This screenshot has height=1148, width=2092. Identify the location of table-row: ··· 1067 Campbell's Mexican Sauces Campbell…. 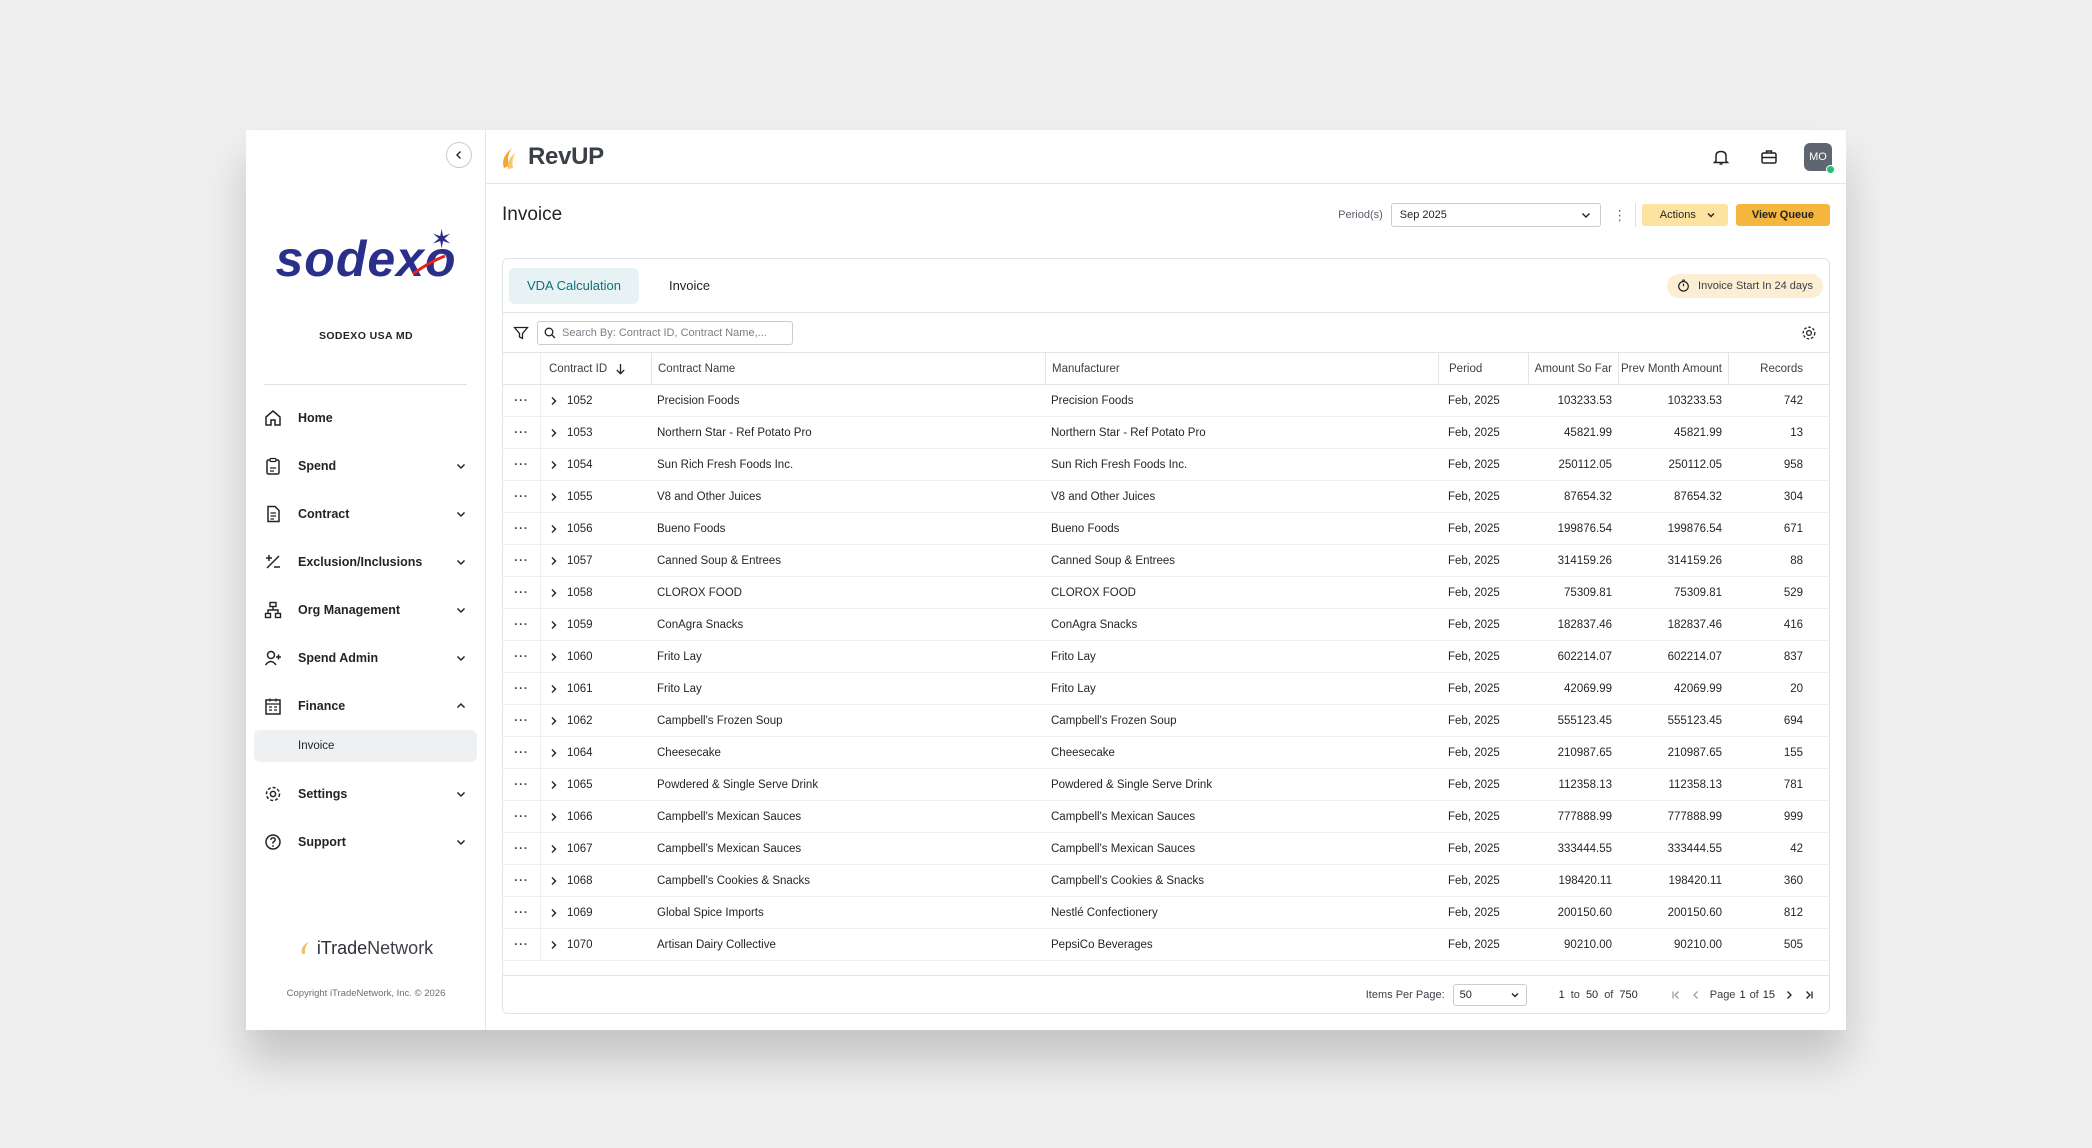
(1166, 849).